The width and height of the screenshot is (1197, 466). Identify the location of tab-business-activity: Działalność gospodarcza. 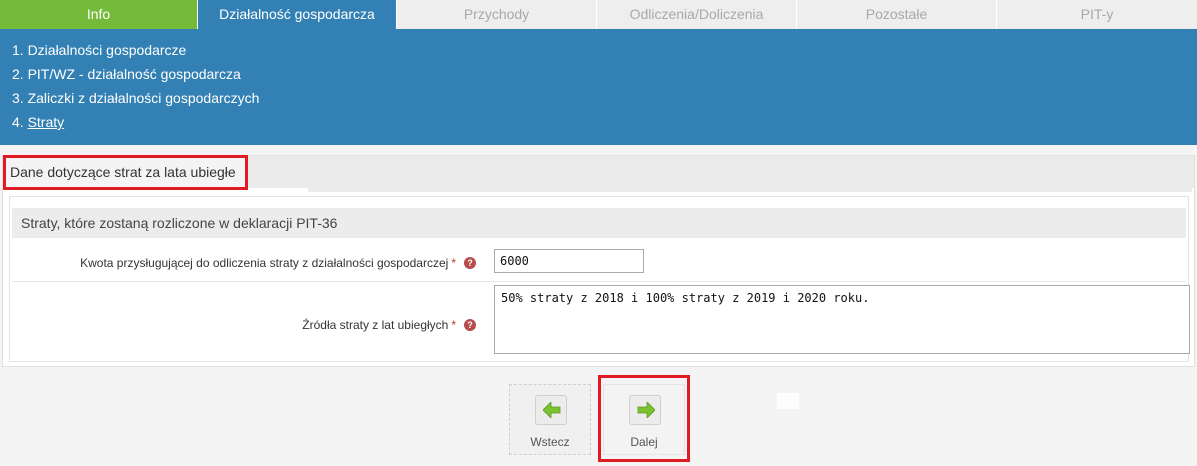
(297, 14).